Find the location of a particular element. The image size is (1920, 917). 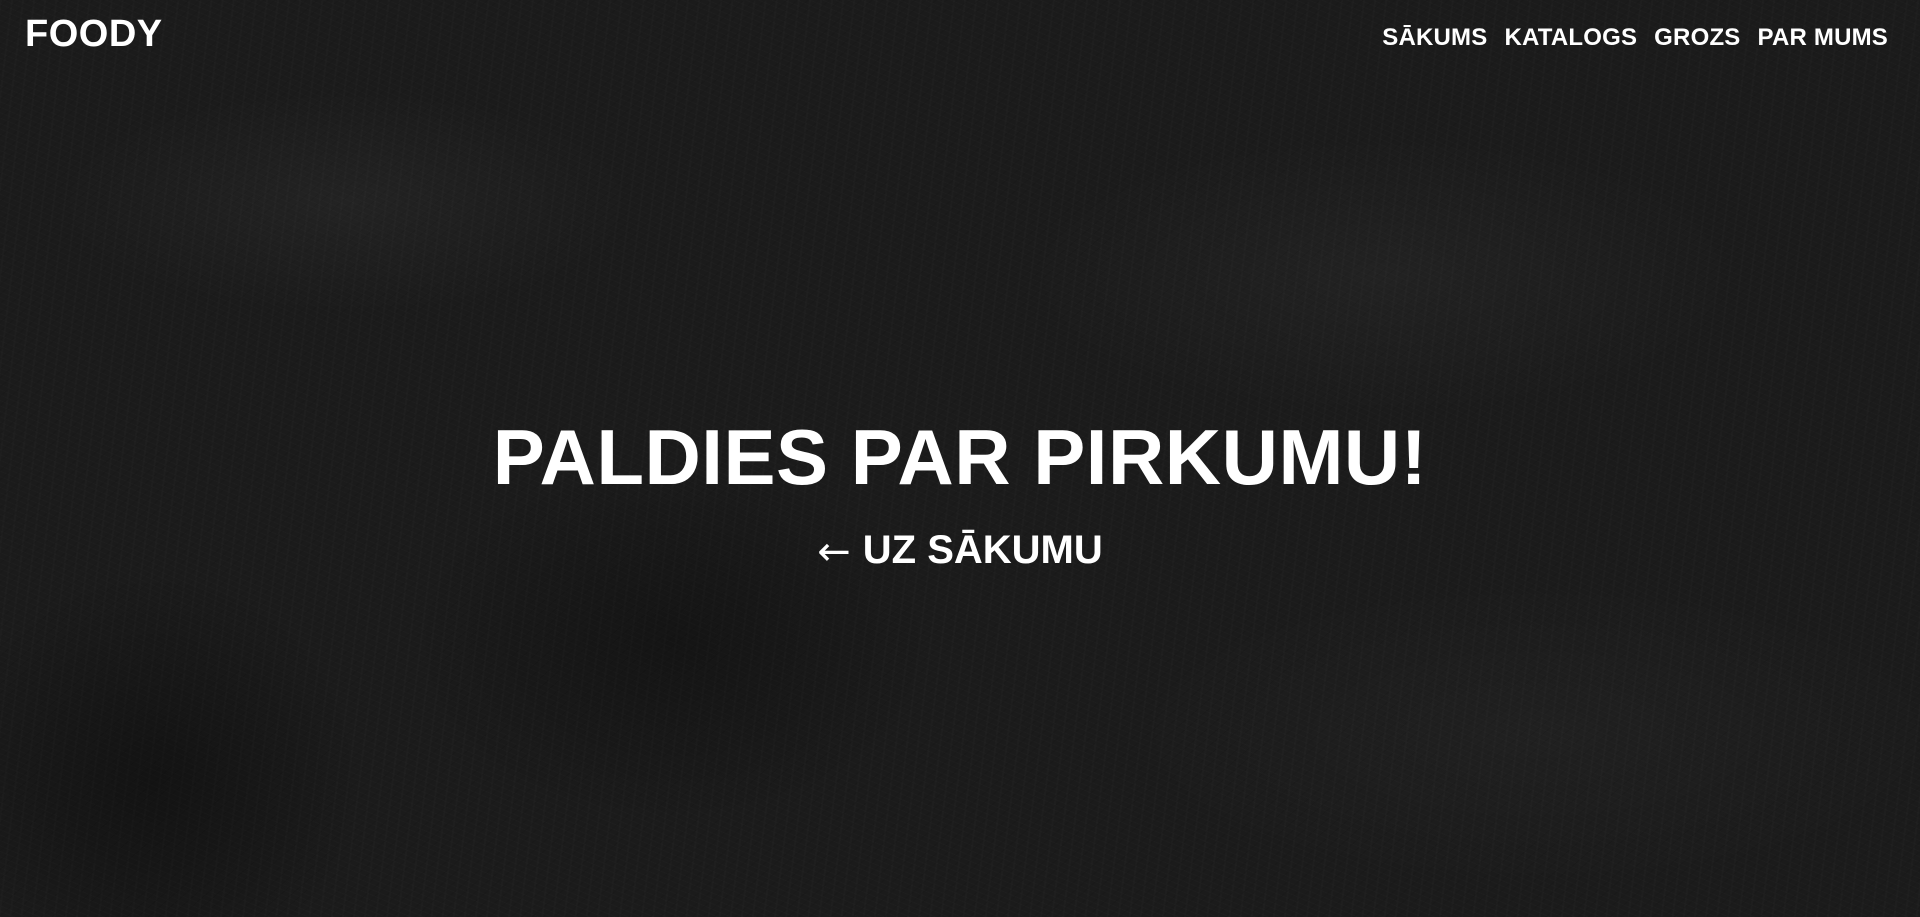

back-to-home-link: ← UZ SĀKUMU is located at coordinates (960, 551).